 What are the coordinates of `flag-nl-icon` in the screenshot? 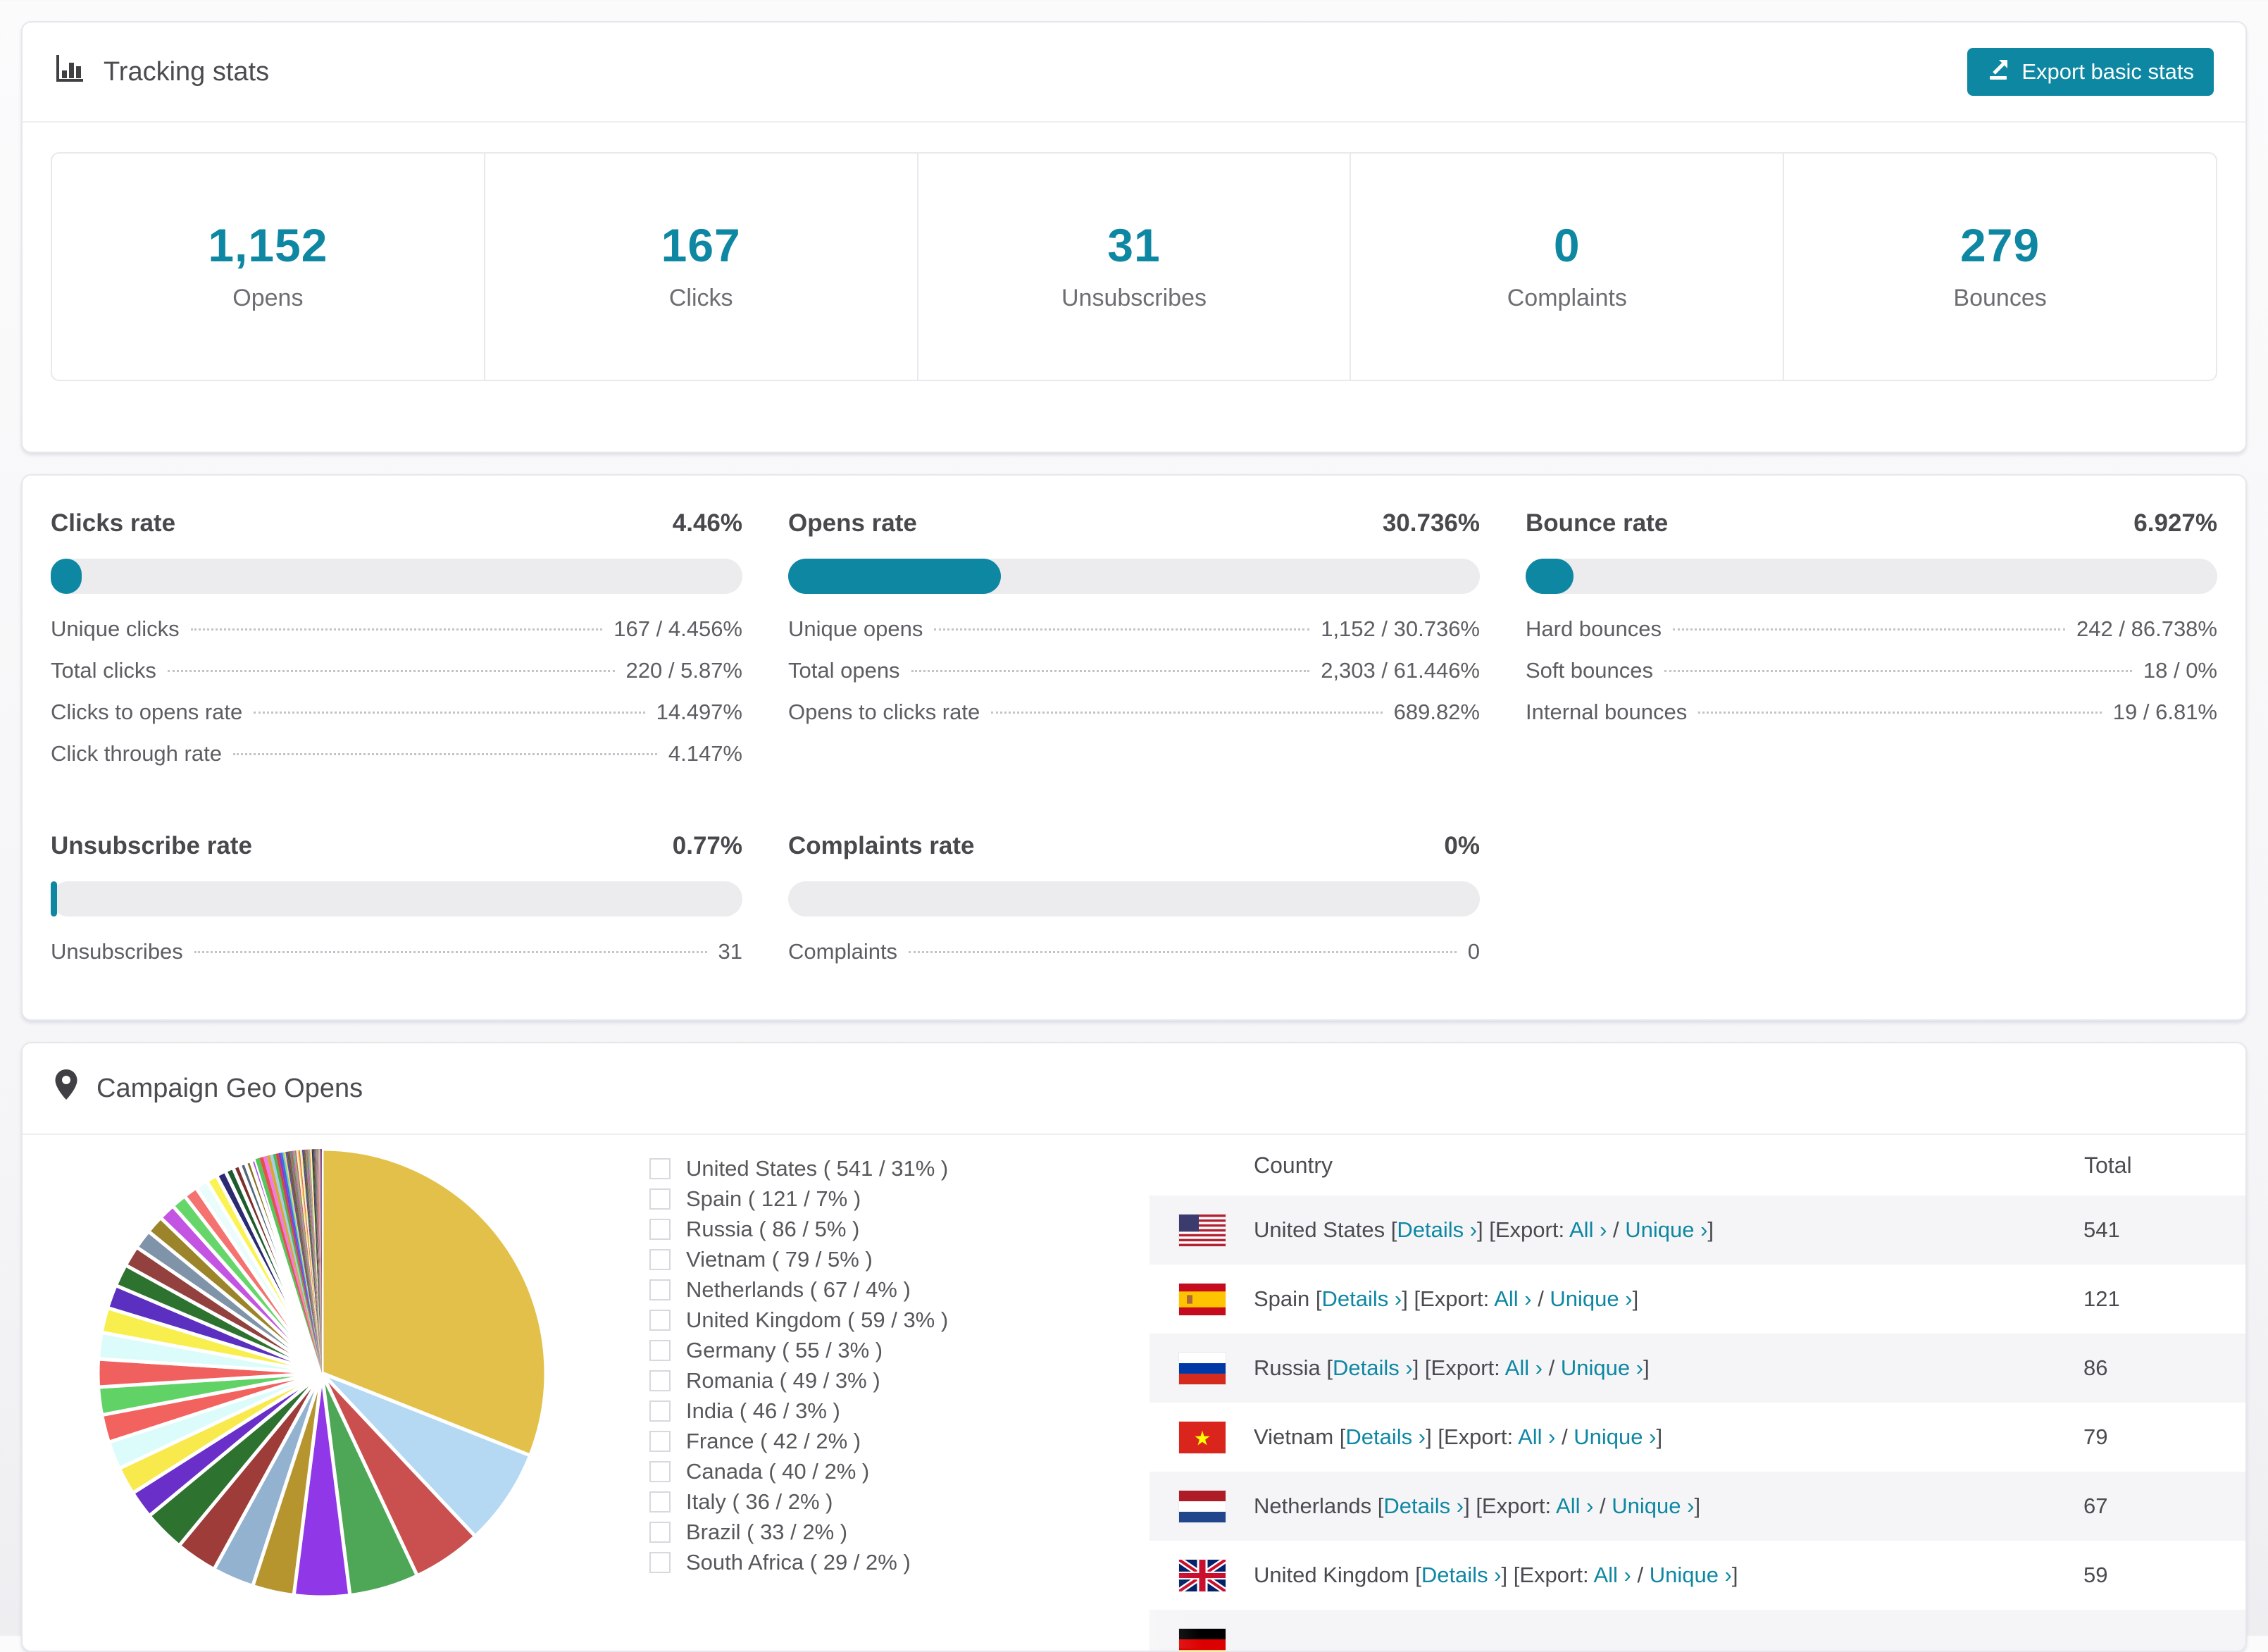 It's located at (1202, 1506).